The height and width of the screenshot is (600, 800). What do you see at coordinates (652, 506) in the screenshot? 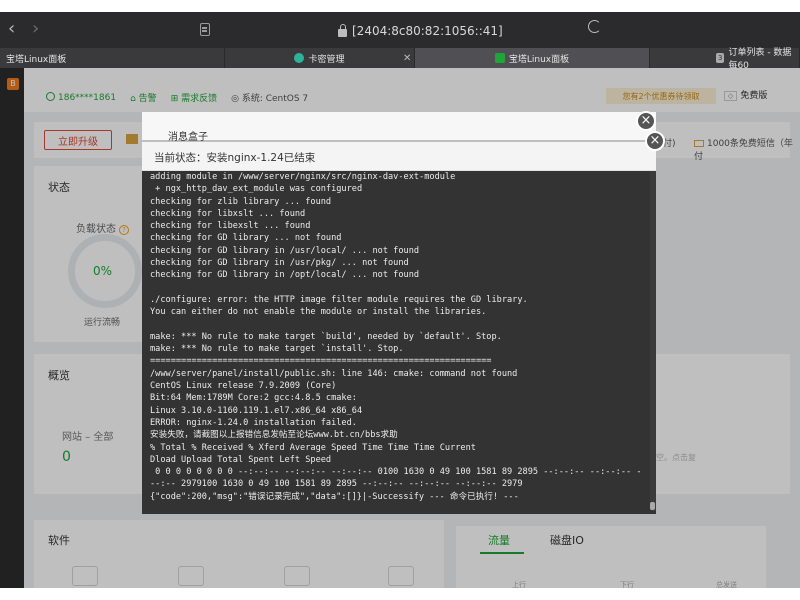
I see `log-scroll-thumb` at bounding box center [652, 506].